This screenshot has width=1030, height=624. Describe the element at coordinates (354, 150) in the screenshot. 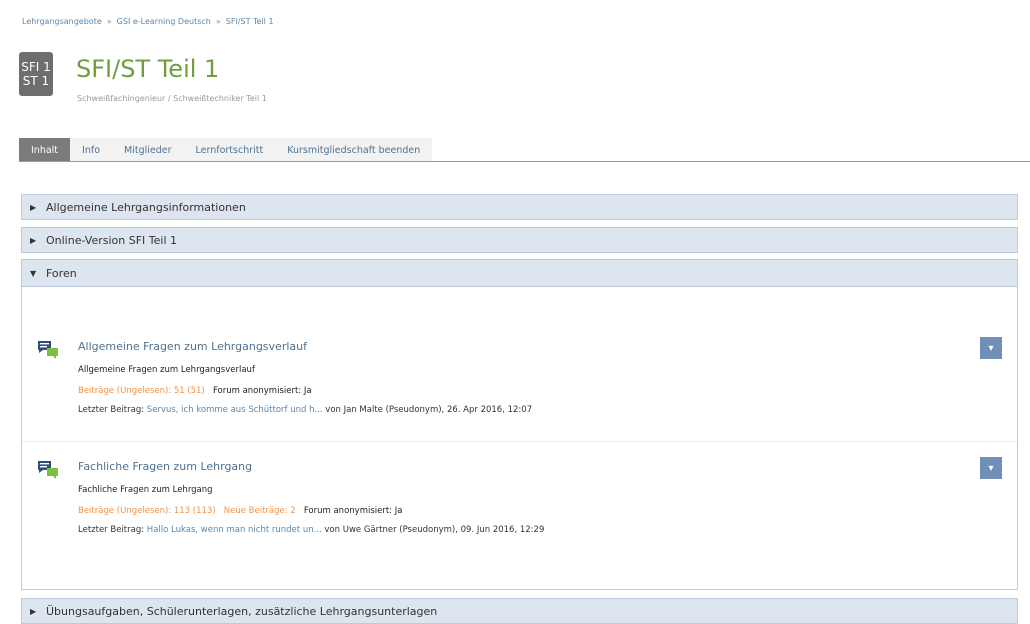

I see `tab-kursmitgliedschaft-beenden: Kursmitgliedschaft beenden` at that location.